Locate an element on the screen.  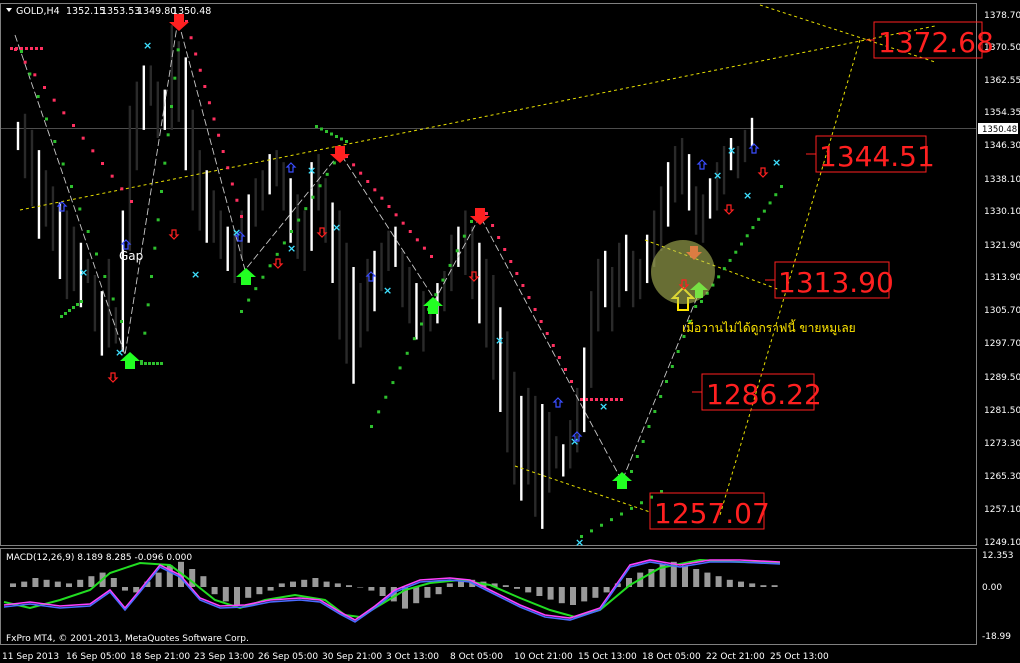
time-tick: 22 Oct 21:00 is located at coordinates (735, 657).